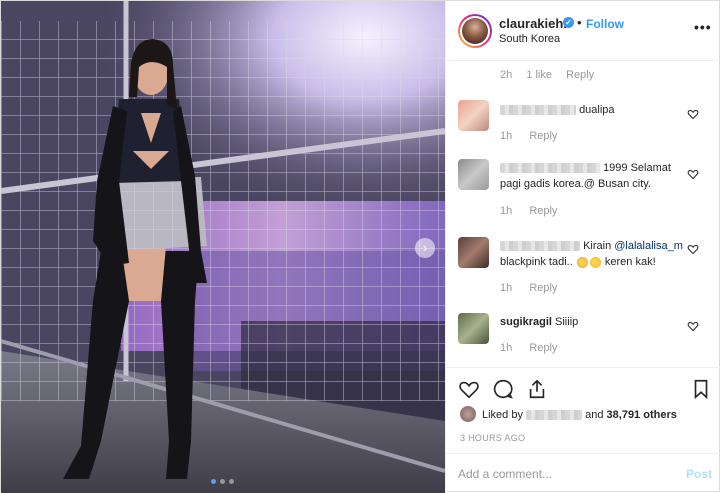 The image size is (720, 493). Describe the element at coordinates (502, 415) in the screenshot. I see `likes-prefix: Liked by` at that location.